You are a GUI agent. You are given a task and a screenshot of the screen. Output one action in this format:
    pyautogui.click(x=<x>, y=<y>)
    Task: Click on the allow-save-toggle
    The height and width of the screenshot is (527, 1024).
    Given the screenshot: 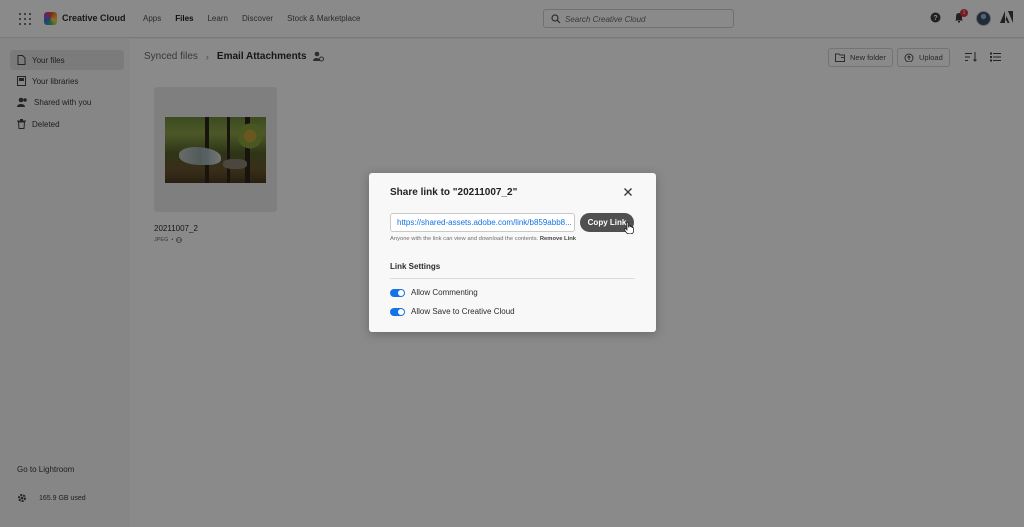 What is the action you would take?
    pyautogui.click(x=397, y=311)
    